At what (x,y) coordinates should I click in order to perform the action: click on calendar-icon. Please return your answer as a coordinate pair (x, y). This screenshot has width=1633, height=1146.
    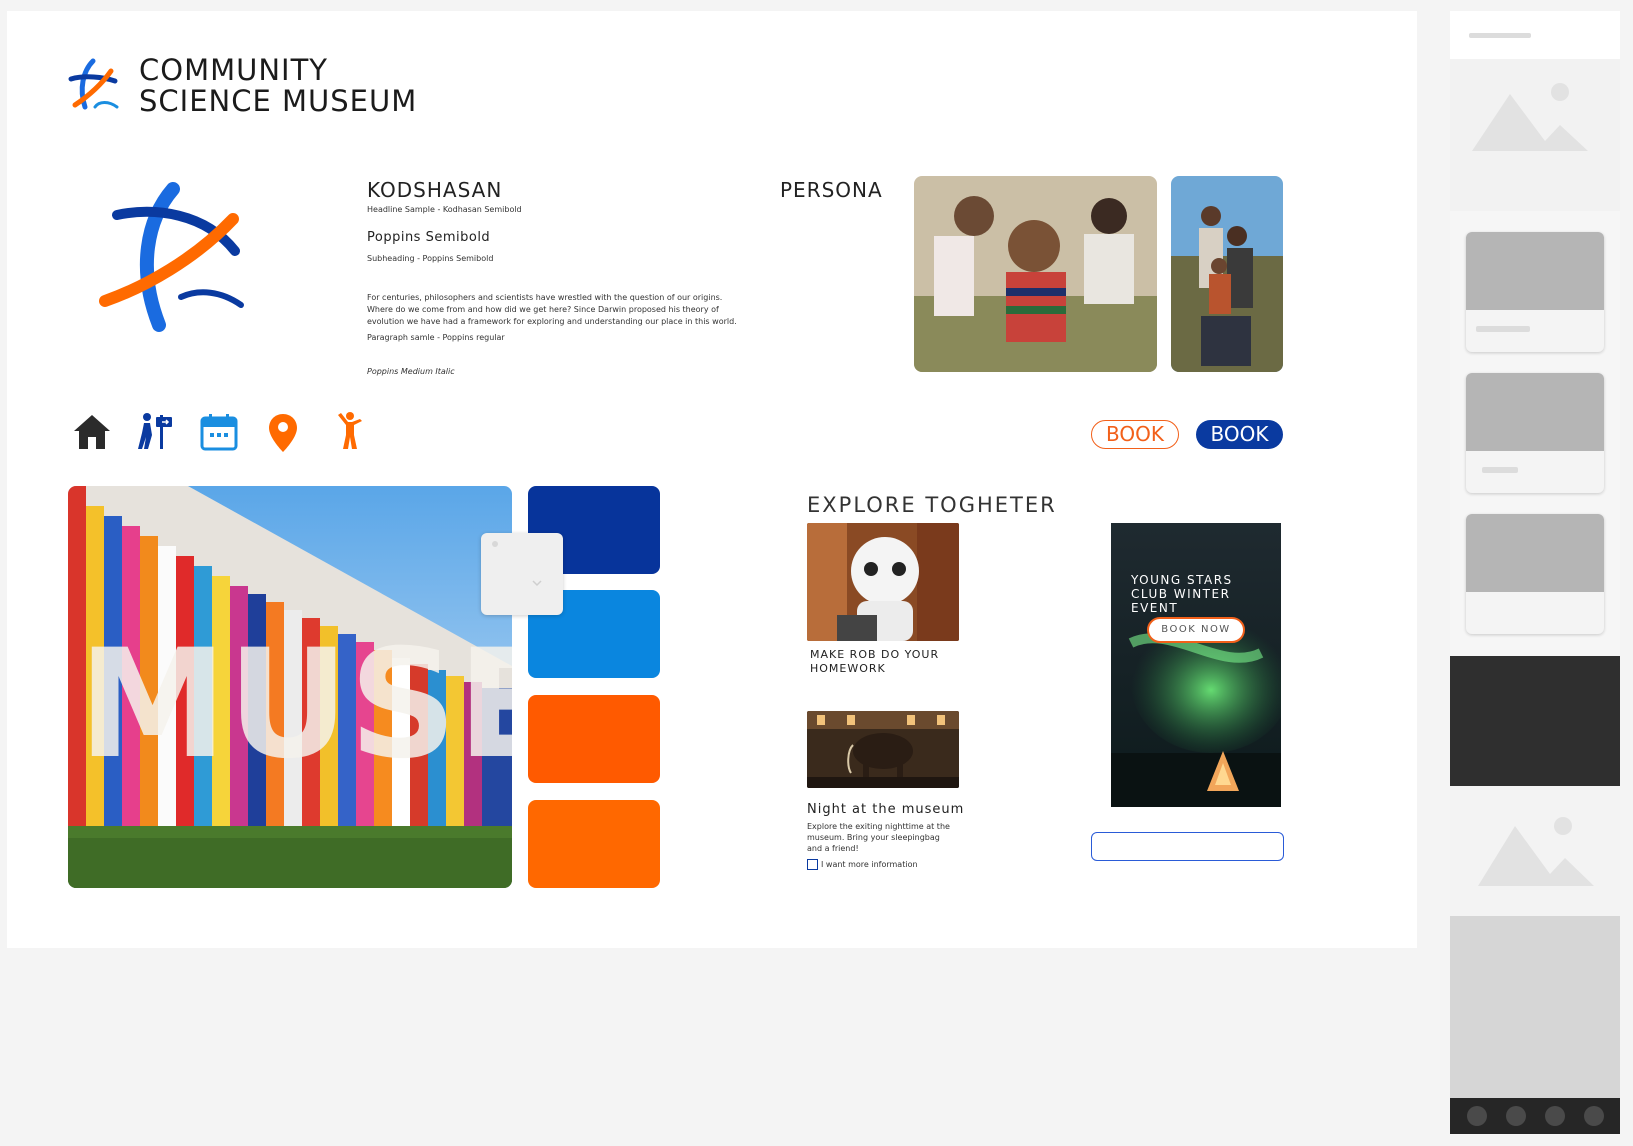
    Looking at the image, I should click on (219, 432).